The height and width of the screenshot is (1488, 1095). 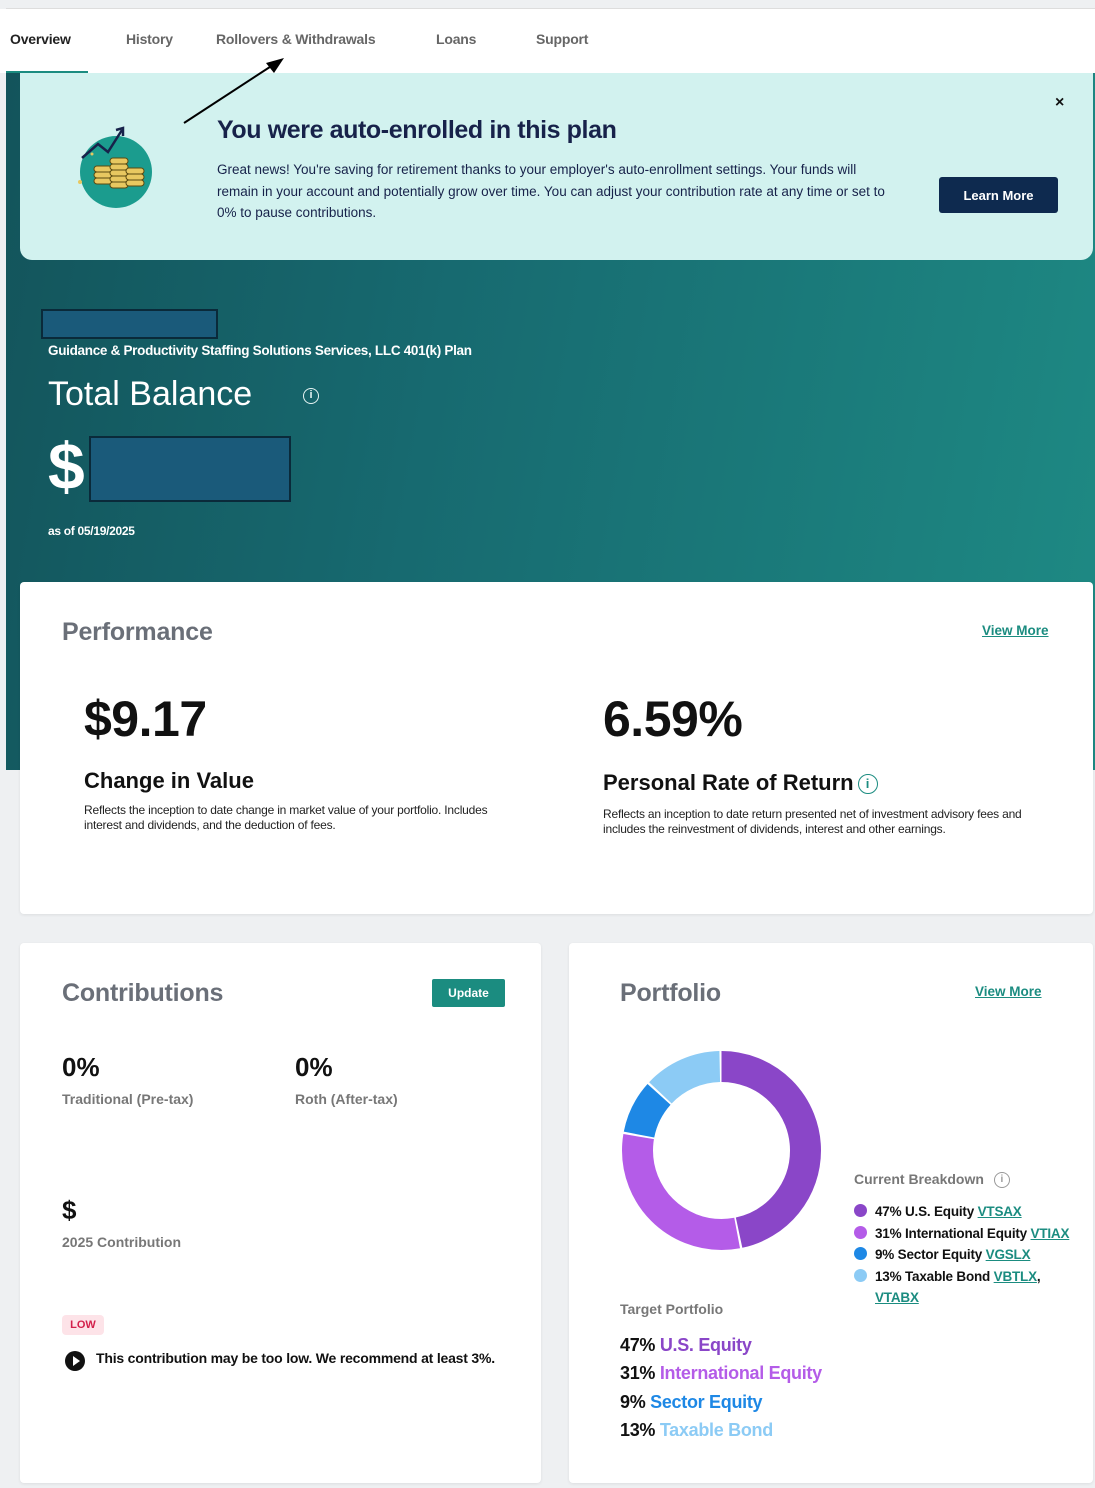 I want to click on close-icon: ×, so click(x=1059, y=103).